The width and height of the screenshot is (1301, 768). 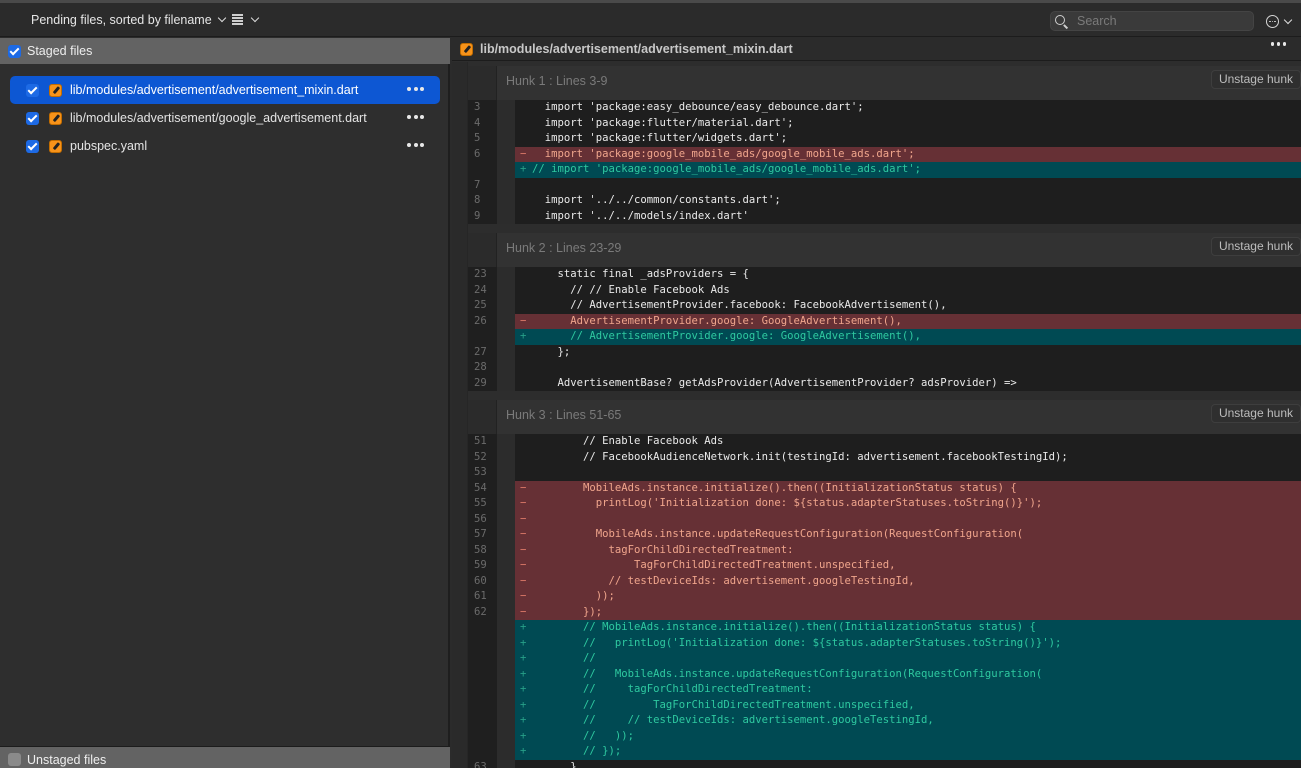 I want to click on chevron-down-icon, so click(x=255, y=17).